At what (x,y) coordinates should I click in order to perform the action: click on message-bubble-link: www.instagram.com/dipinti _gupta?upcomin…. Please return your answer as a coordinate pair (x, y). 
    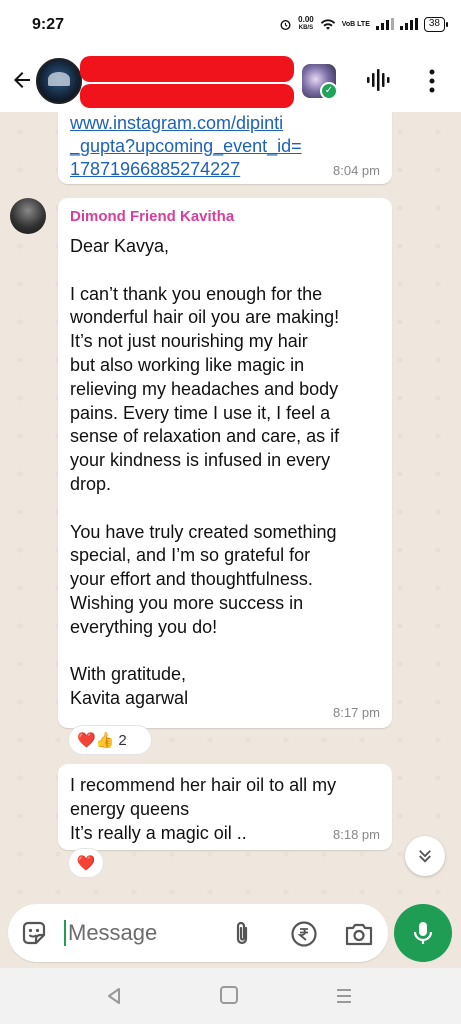
    Looking at the image, I should click on (225, 148).